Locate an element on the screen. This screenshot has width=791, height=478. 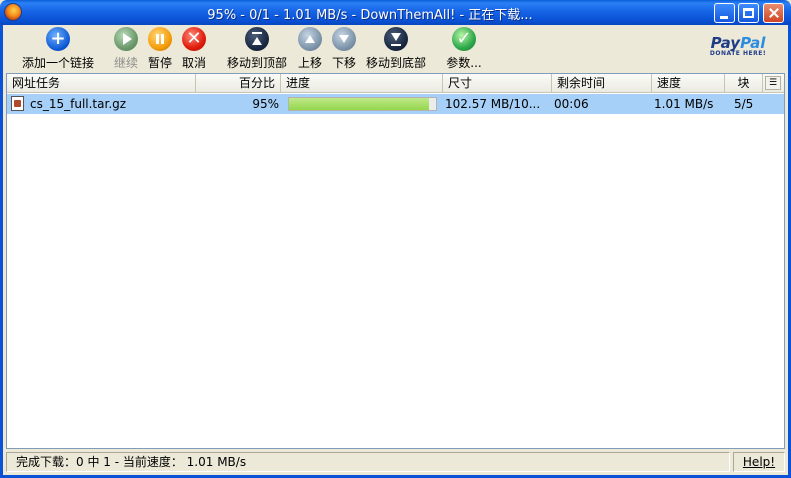
maximize-icon is located at coordinates (748, 13).